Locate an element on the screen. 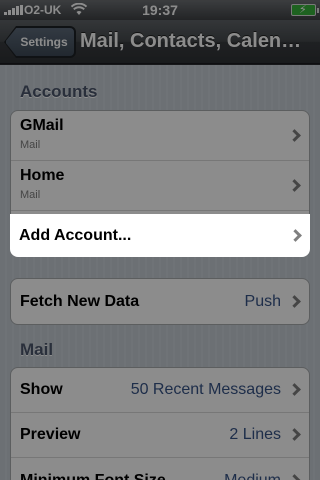  fetch-label: Fetch New Data is located at coordinates (80, 301).